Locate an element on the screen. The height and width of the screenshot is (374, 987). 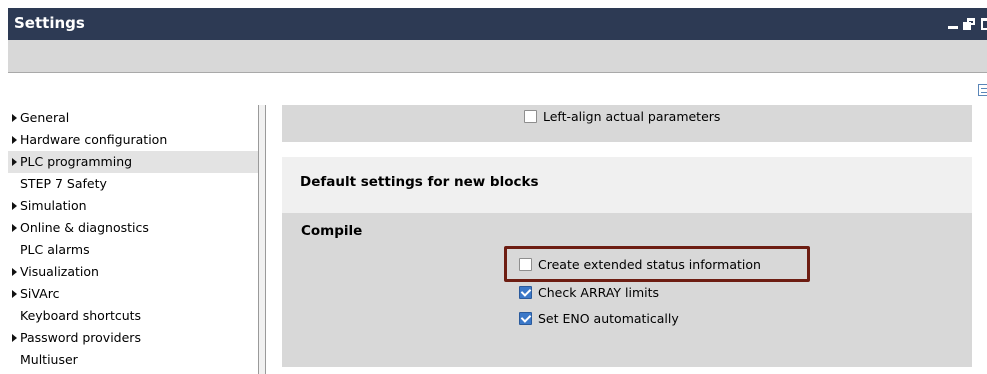
nav-item-label: SiVArc is located at coordinates (40, 293).